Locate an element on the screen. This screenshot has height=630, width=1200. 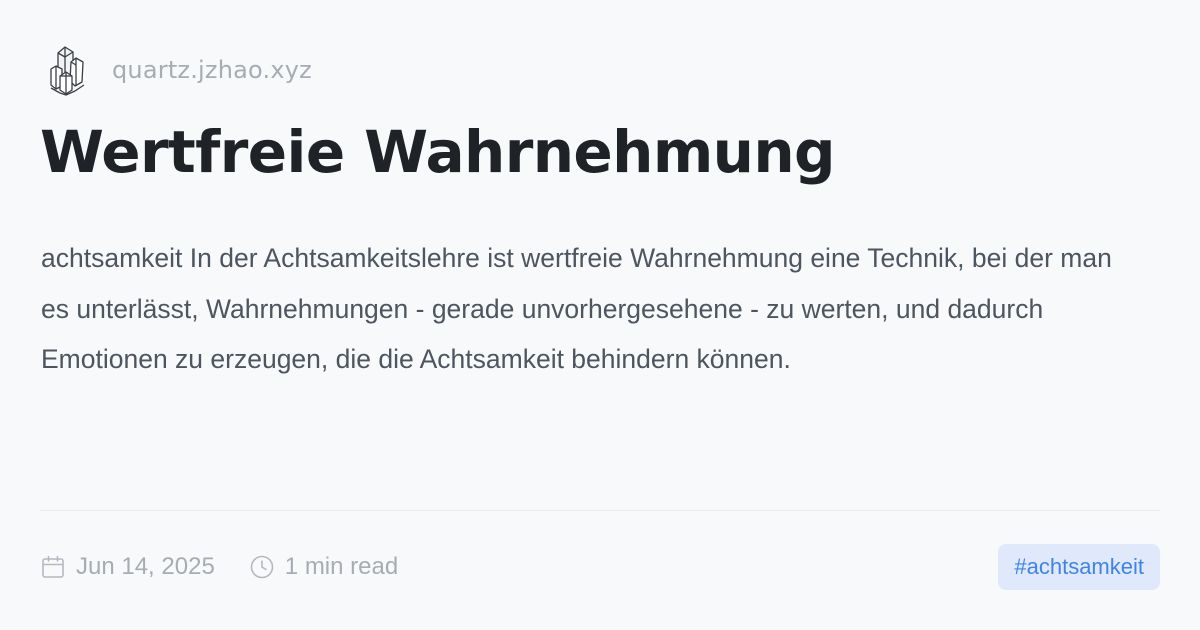
calendar-icon is located at coordinates (53, 567).